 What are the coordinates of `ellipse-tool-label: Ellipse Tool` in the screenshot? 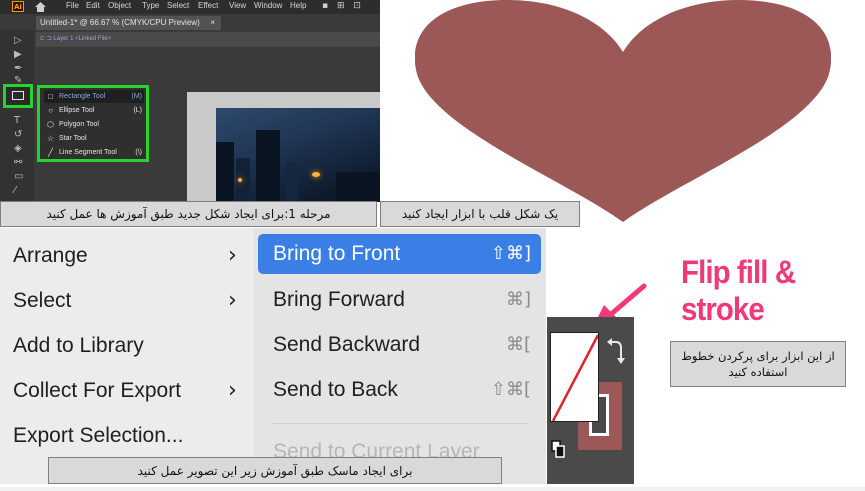 It's located at (77, 110).